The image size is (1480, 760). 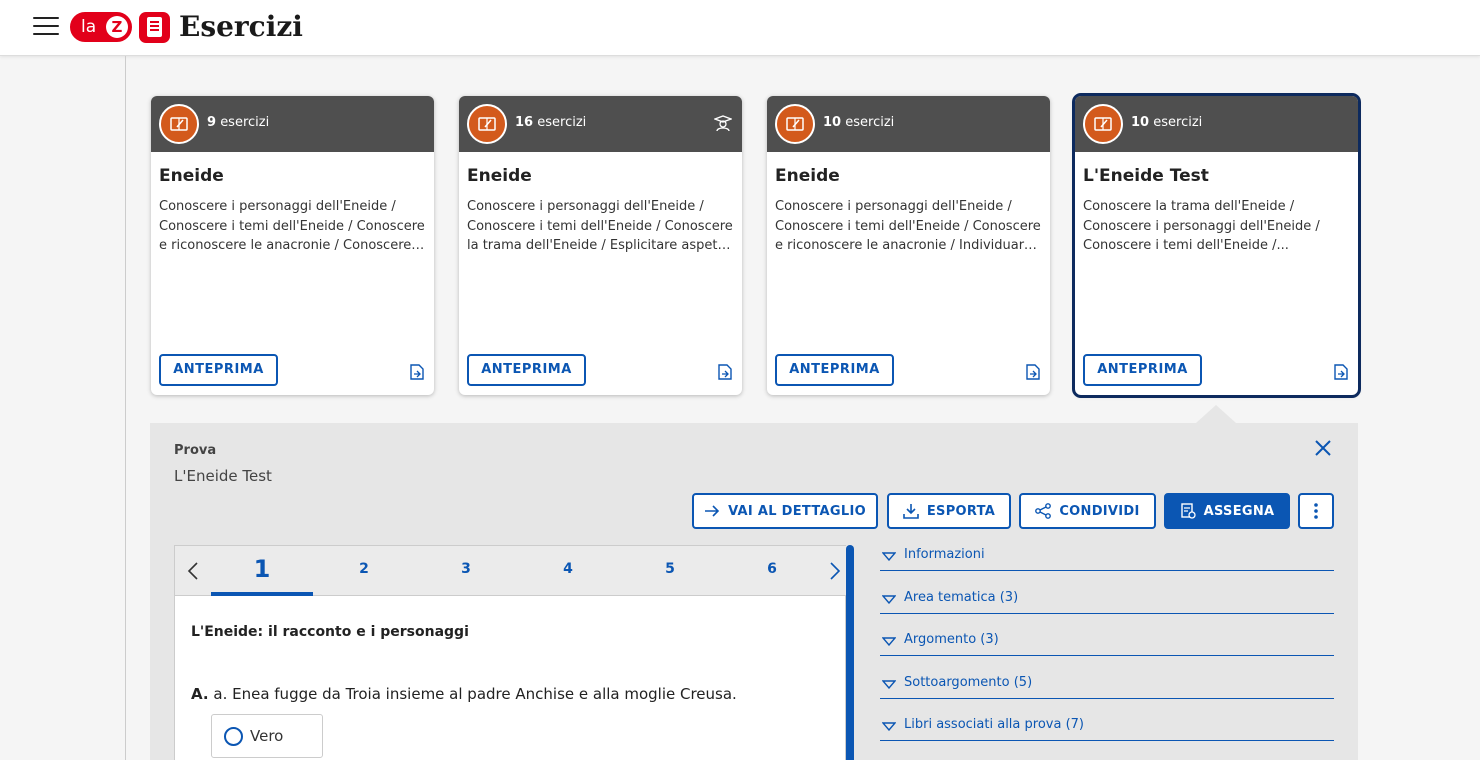 I want to click on option-true-label: Vero, so click(x=267, y=736).